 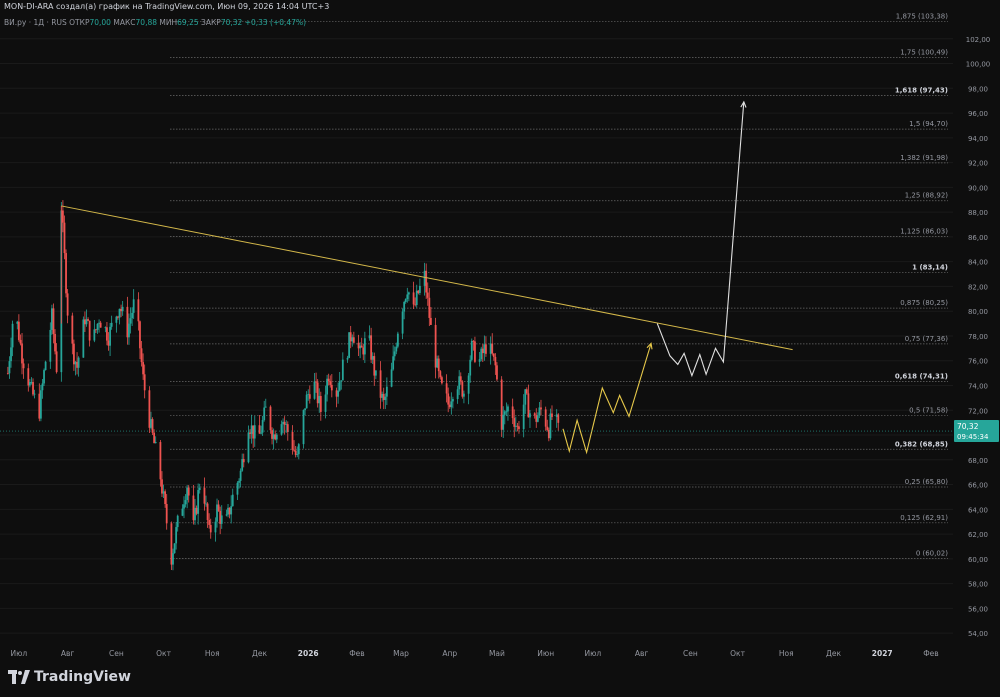 What do you see at coordinates (978, 287) in the screenshot?
I see `price-tick-label: 82,00` at bounding box center [978, 287].